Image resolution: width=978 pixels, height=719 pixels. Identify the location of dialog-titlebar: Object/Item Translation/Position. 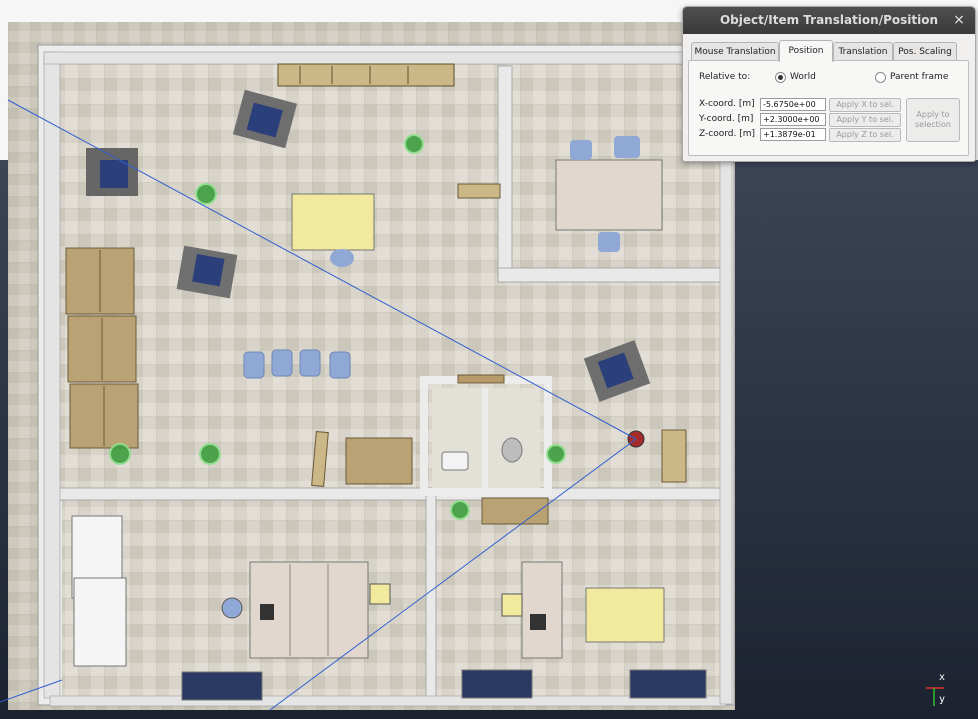
(829, 20).